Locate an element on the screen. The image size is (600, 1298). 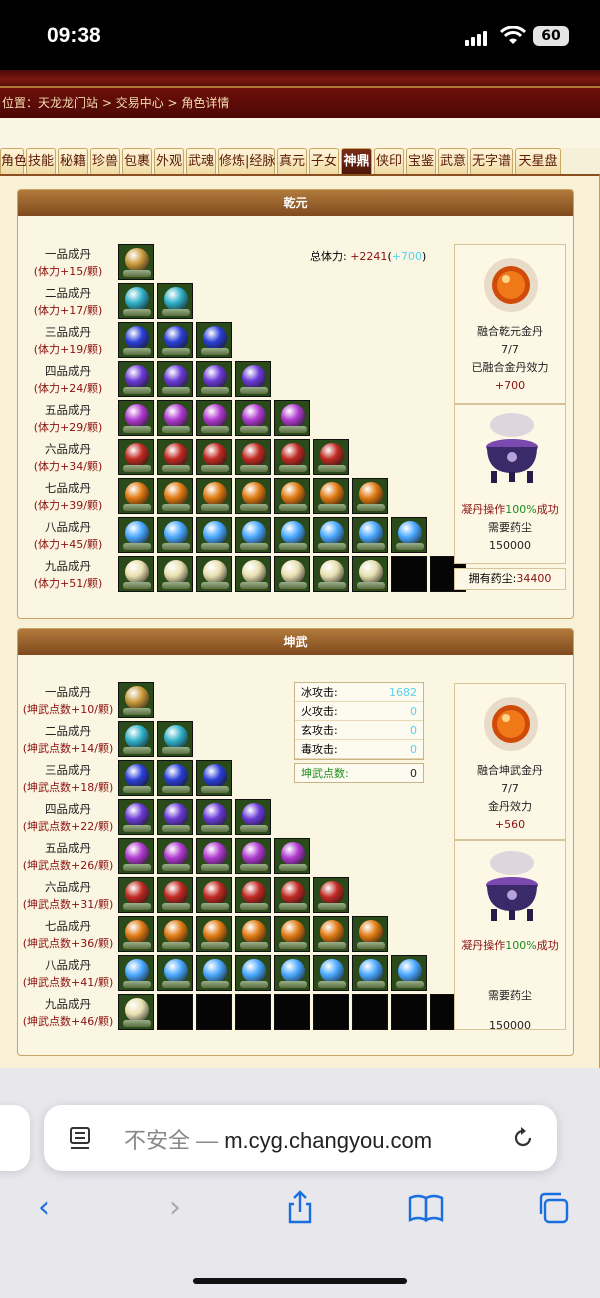
breadcrumb-link: 天龙龙门站 is located at coordinates (68, 103).